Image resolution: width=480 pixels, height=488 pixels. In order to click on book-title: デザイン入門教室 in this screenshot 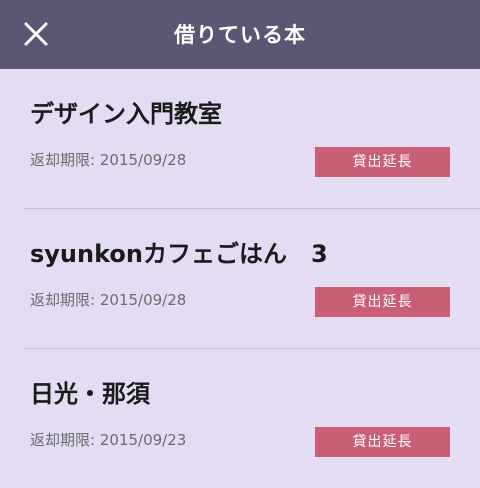, I will do `click(126, 114)`.